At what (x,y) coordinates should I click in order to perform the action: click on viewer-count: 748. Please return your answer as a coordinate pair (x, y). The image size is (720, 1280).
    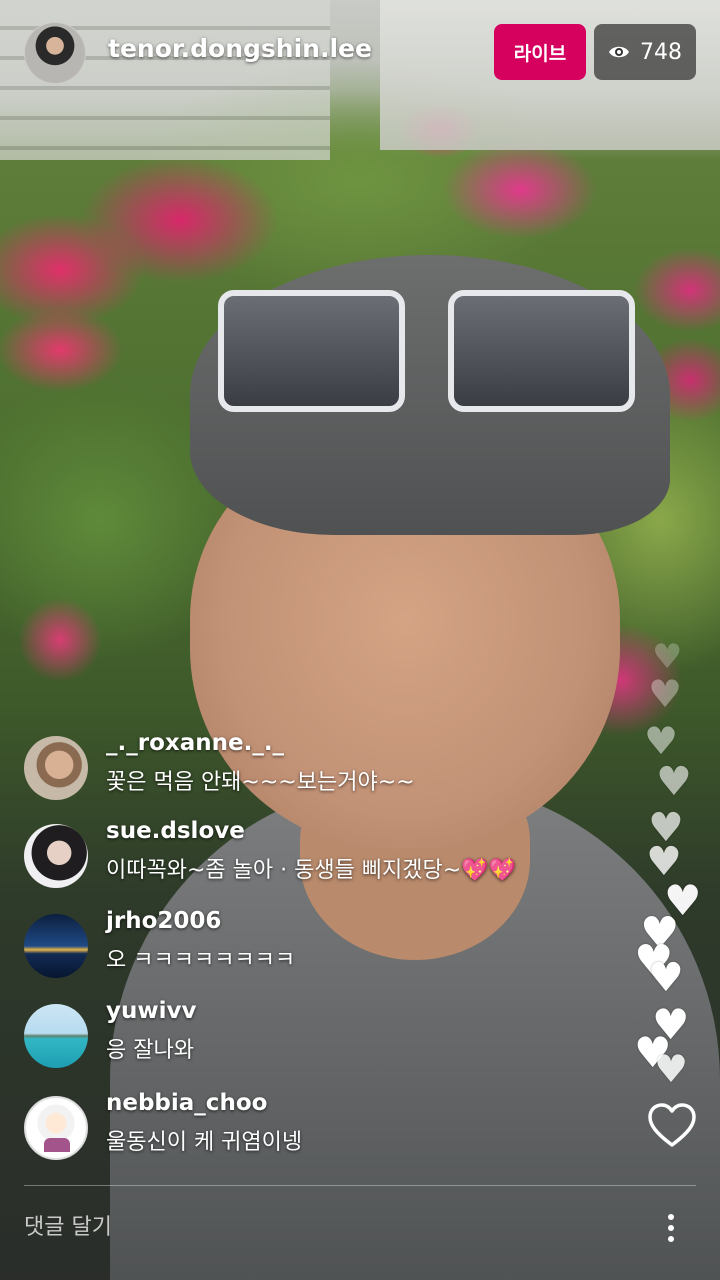
    Looking at the image, I should click on (661, 52).